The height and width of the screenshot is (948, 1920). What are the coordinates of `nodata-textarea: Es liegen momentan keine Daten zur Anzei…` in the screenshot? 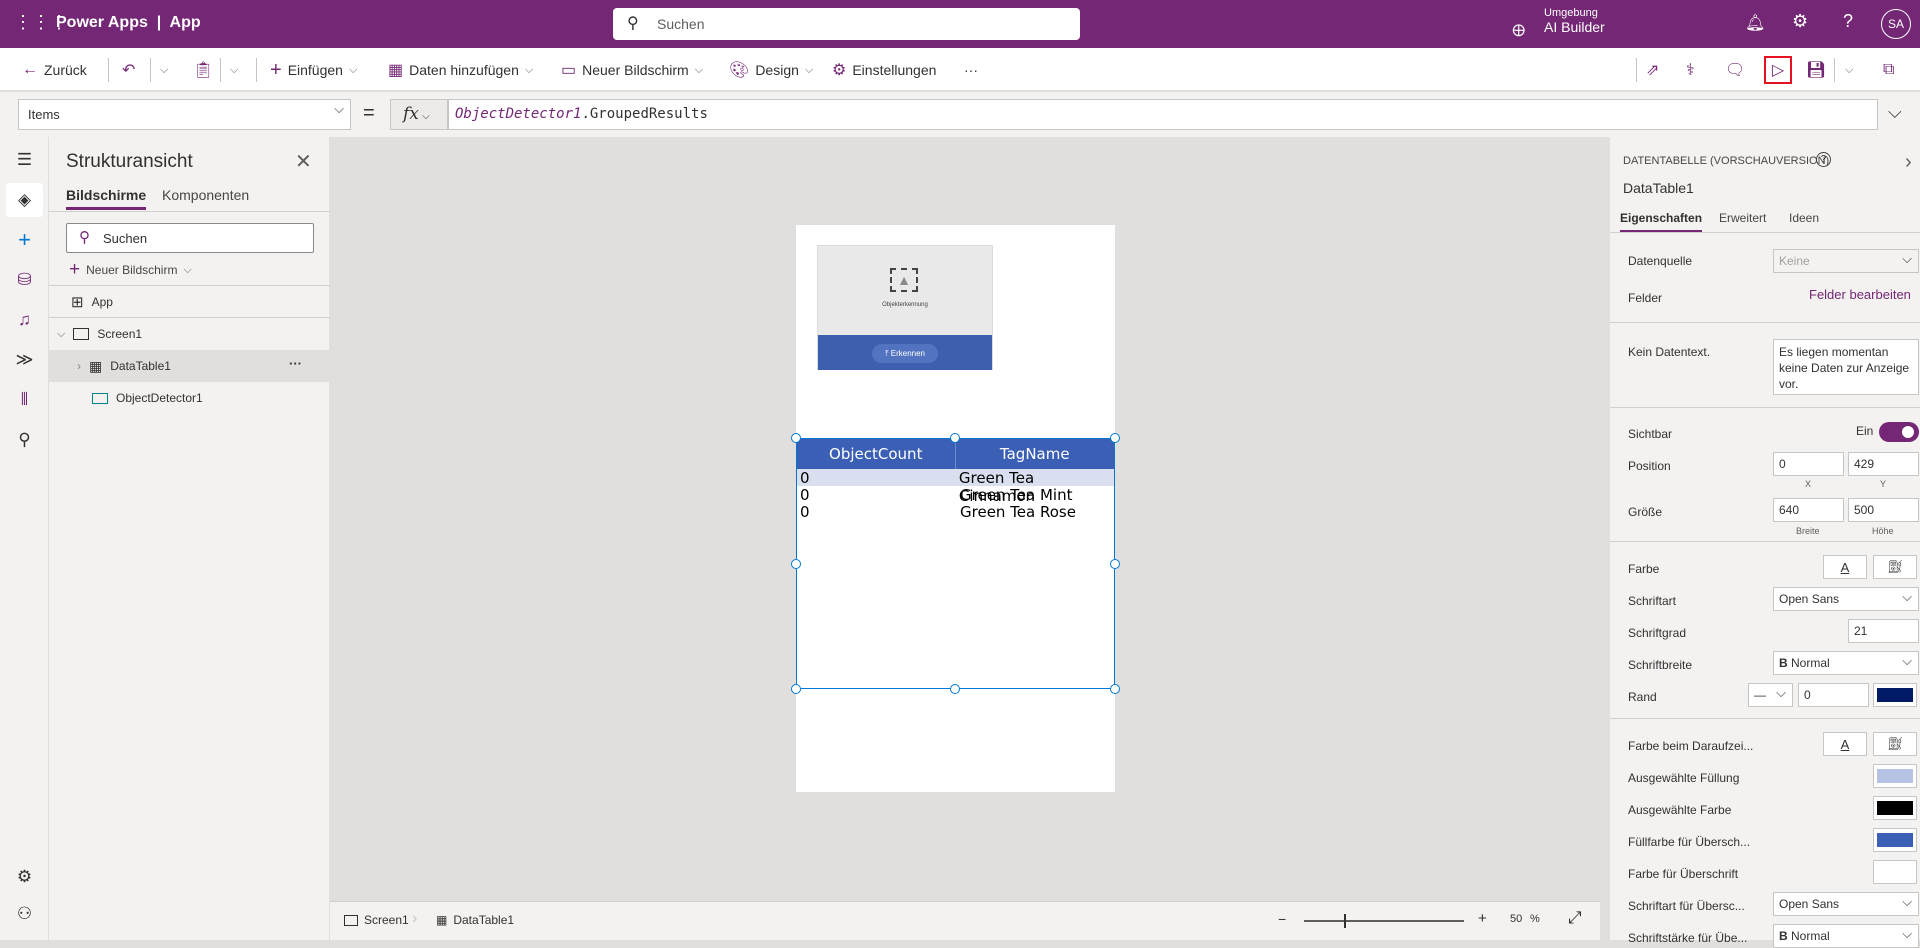 It's located at (1846, 367).